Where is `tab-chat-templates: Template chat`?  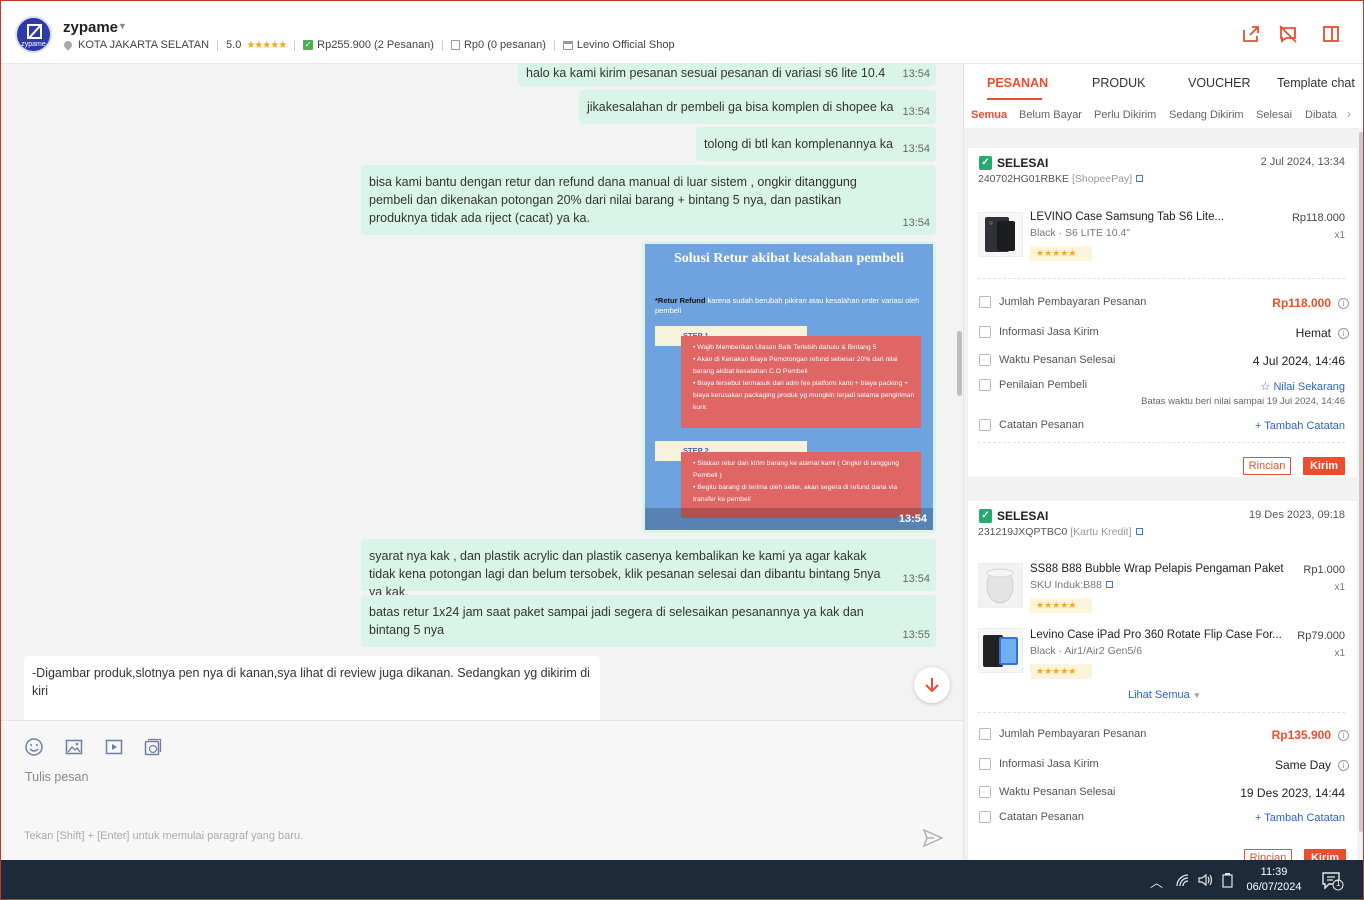 tab-chat-templates: Template chat is located at coordinates (1316, 83).